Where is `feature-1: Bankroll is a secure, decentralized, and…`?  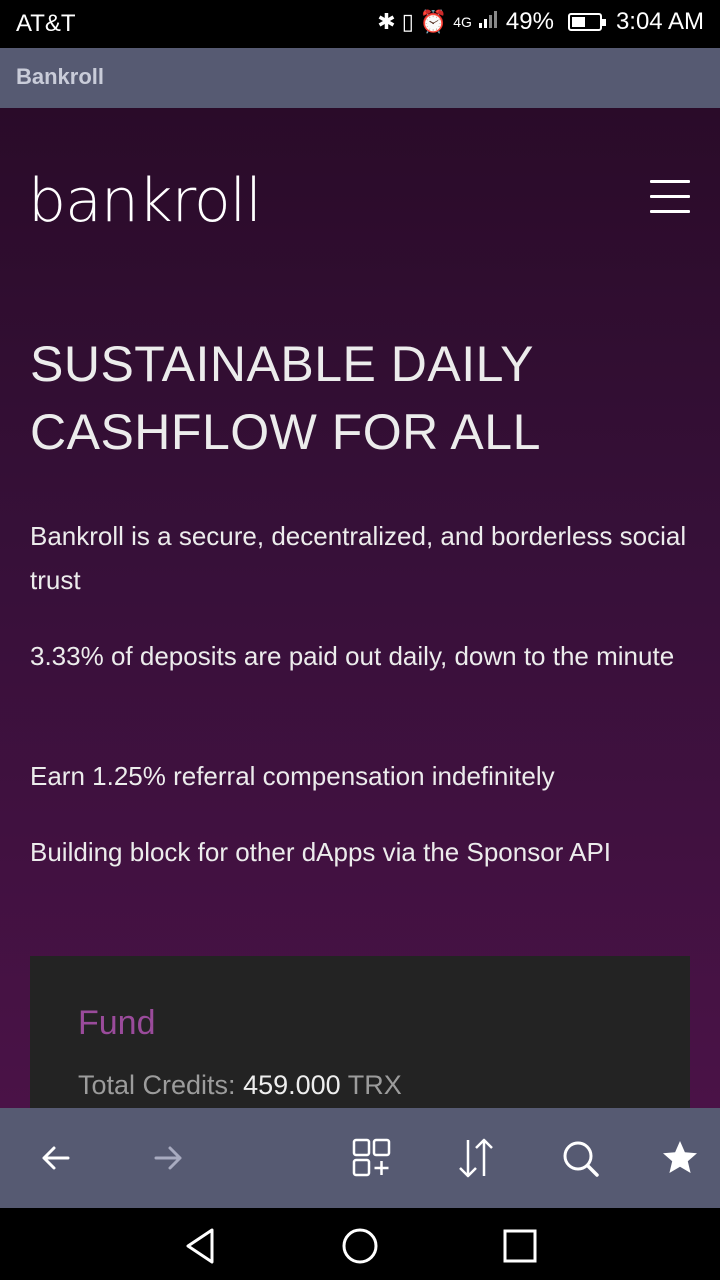
feature-1: Bankroll is a secure, decentralized, and… is located at coordinates (358, 558).